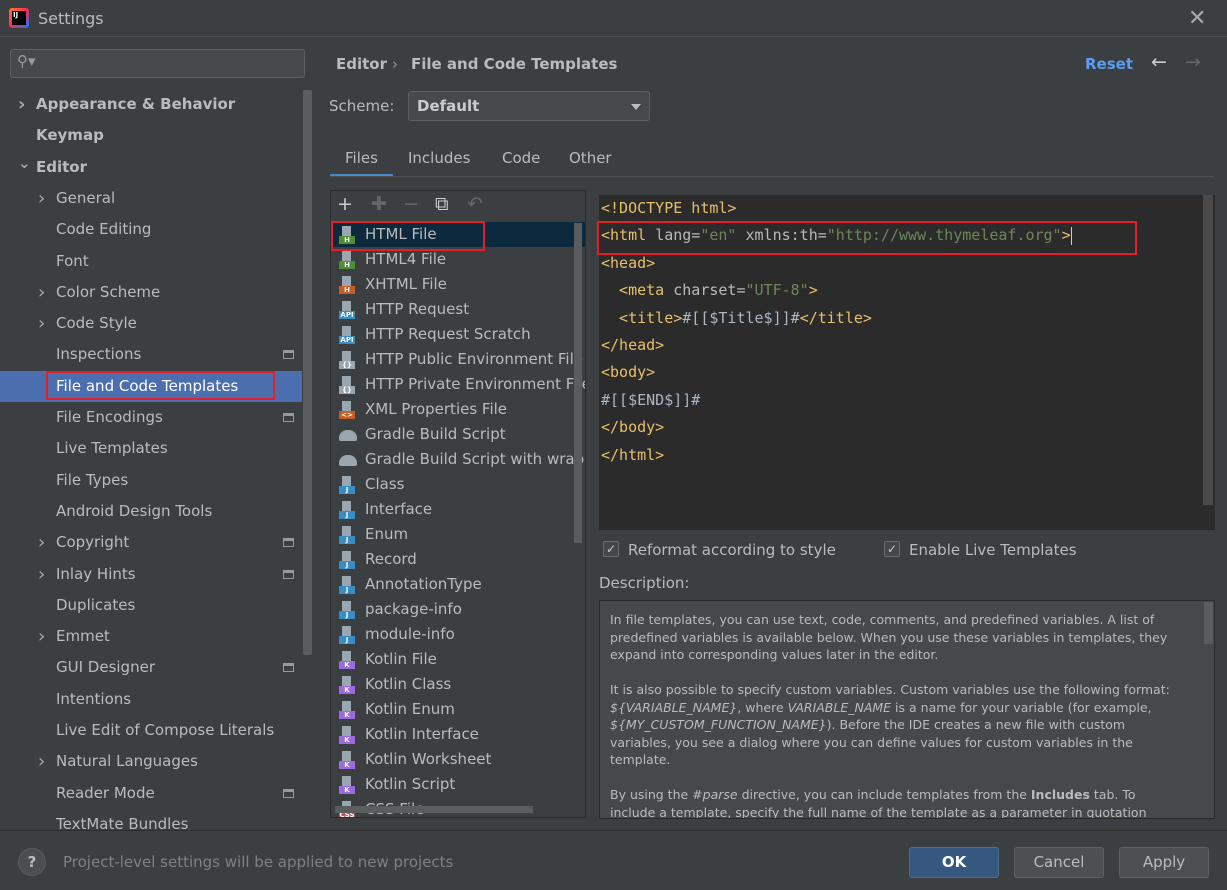  Describe the element at coordinates (109, 417) in the screenshot. I see `sidebar-item-label: File Encodings` at that location.